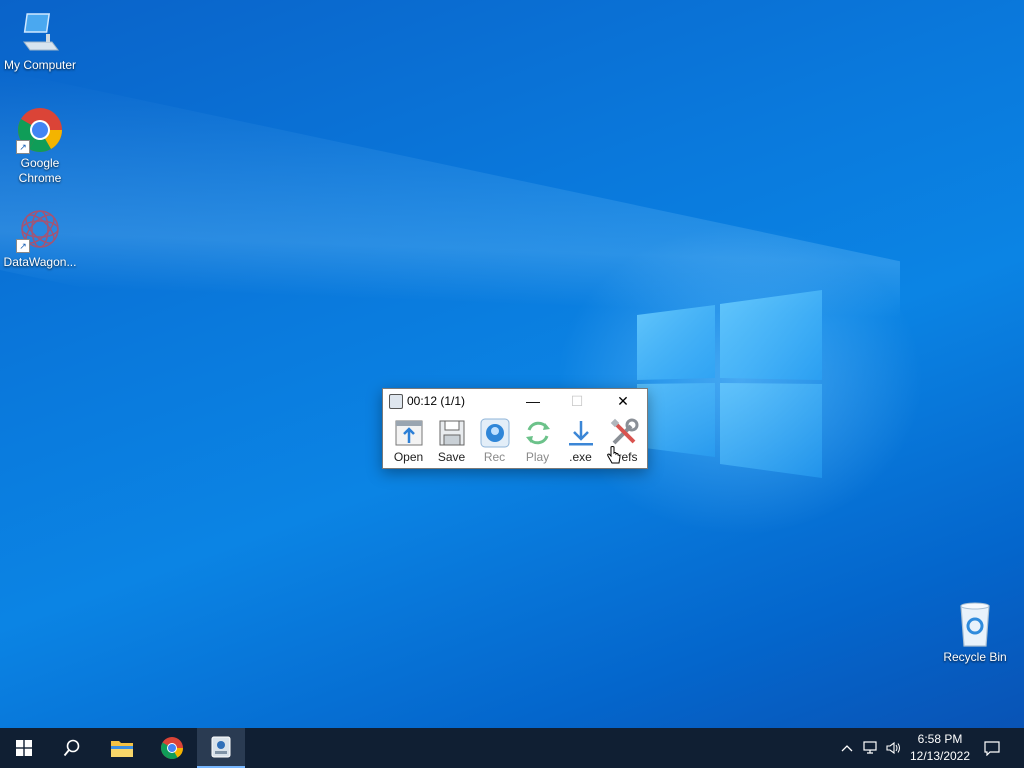 This screenshot has width=1024, height=768. I want to click on minimize-button: —, so click(533, 401).